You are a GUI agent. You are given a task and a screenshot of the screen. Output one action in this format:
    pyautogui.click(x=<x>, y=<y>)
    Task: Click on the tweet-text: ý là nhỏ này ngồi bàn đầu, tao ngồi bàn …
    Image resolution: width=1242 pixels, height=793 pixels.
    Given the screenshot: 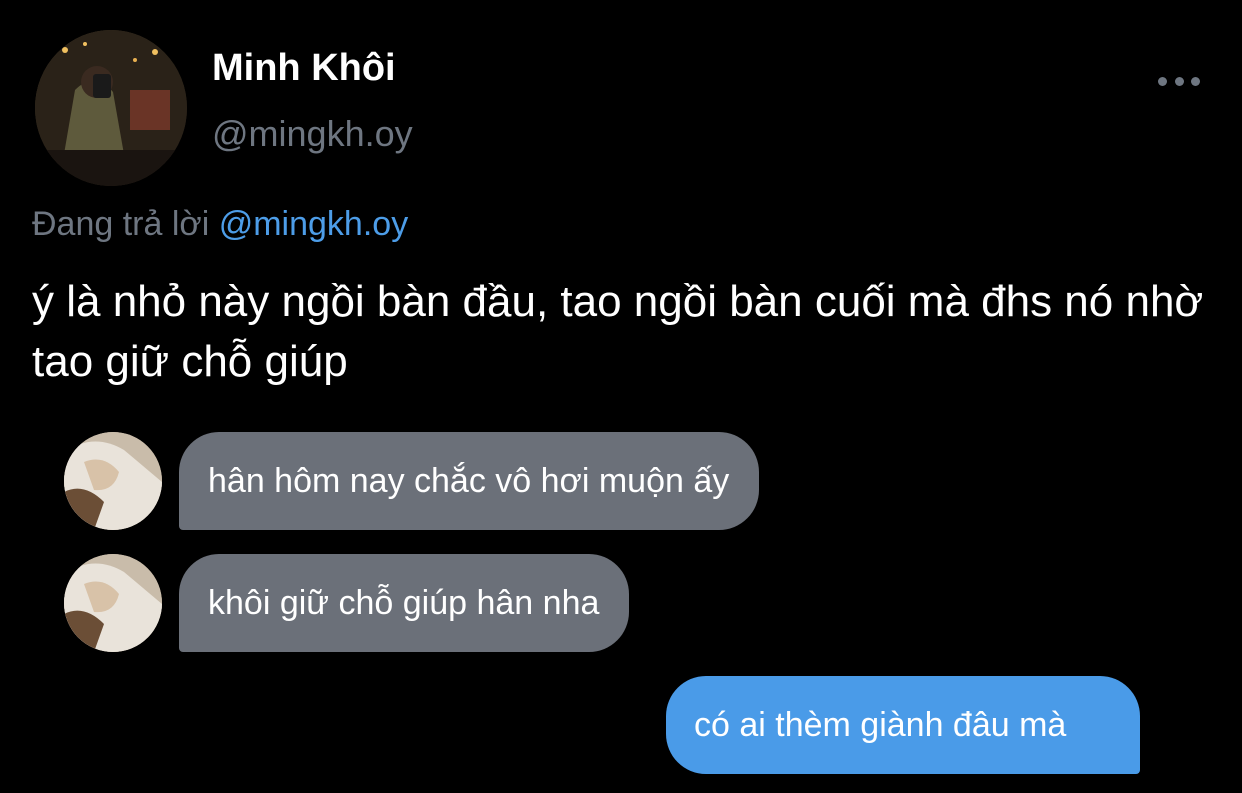 What is the action you would take?
    pyautogui.click(x=618, y=331)
    